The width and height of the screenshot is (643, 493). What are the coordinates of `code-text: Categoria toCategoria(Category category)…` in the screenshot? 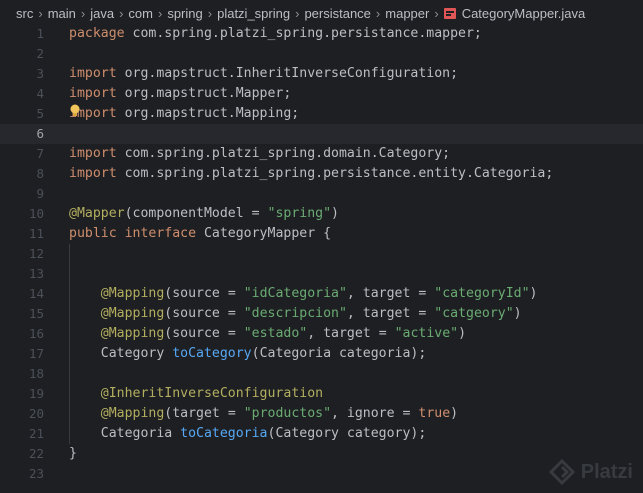 It's located at (248, 434).